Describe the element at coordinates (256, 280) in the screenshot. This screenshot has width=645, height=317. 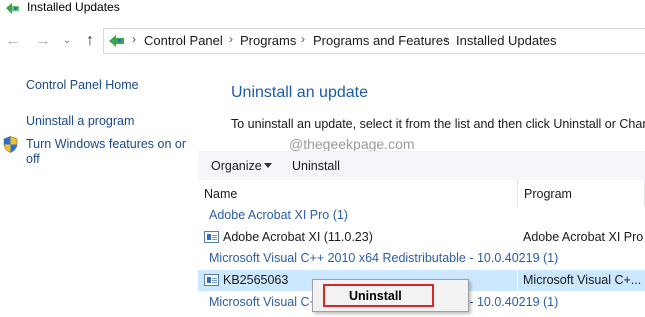
I see `list-item-name: KB2565063` at that location.